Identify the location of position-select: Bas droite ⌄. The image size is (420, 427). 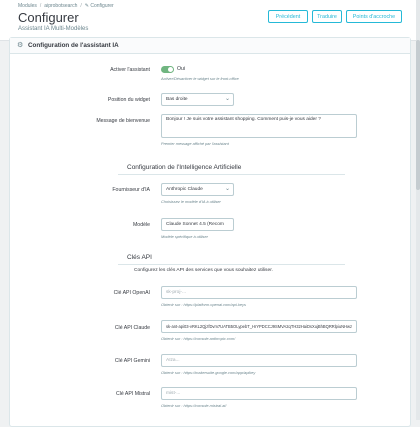
(197, 99).